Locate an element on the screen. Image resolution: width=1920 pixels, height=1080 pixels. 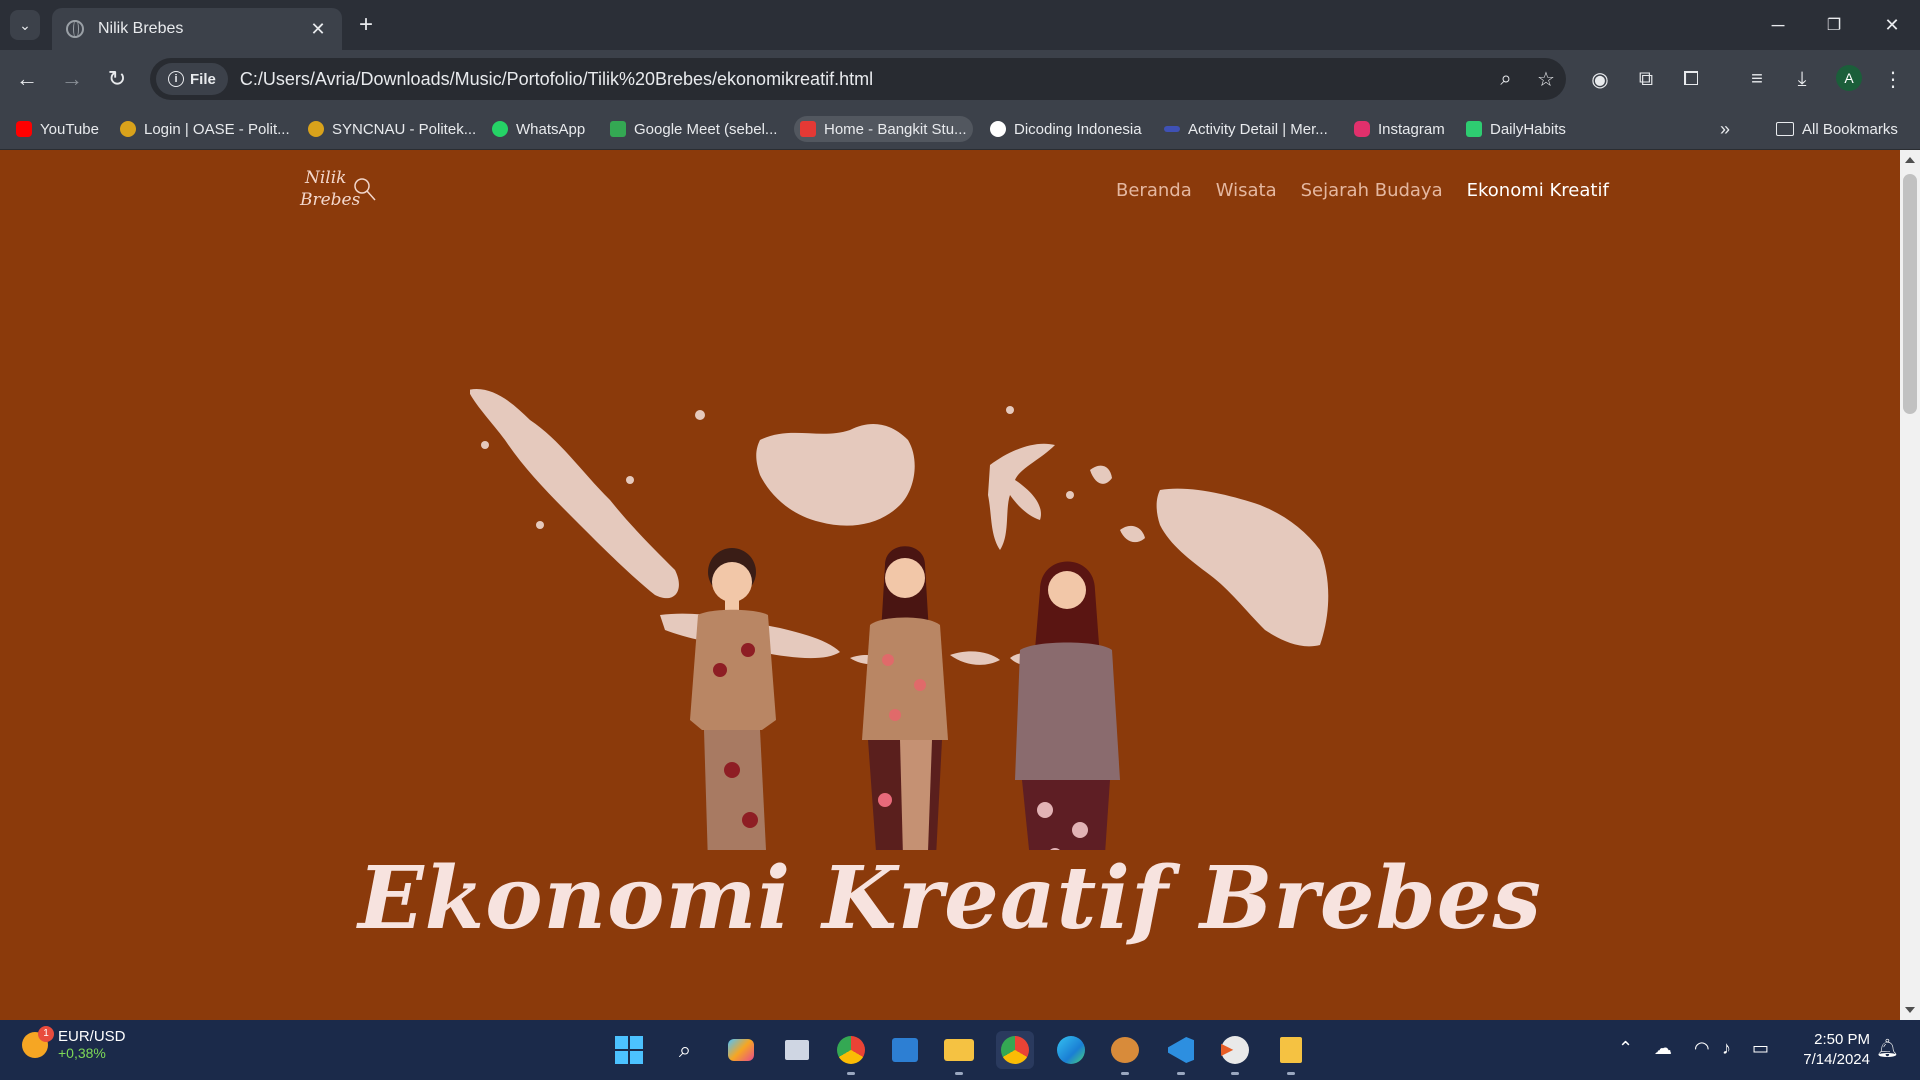
bookmark-dicoding: Dicoding Indonesia is located at coordinates (1066, 129).